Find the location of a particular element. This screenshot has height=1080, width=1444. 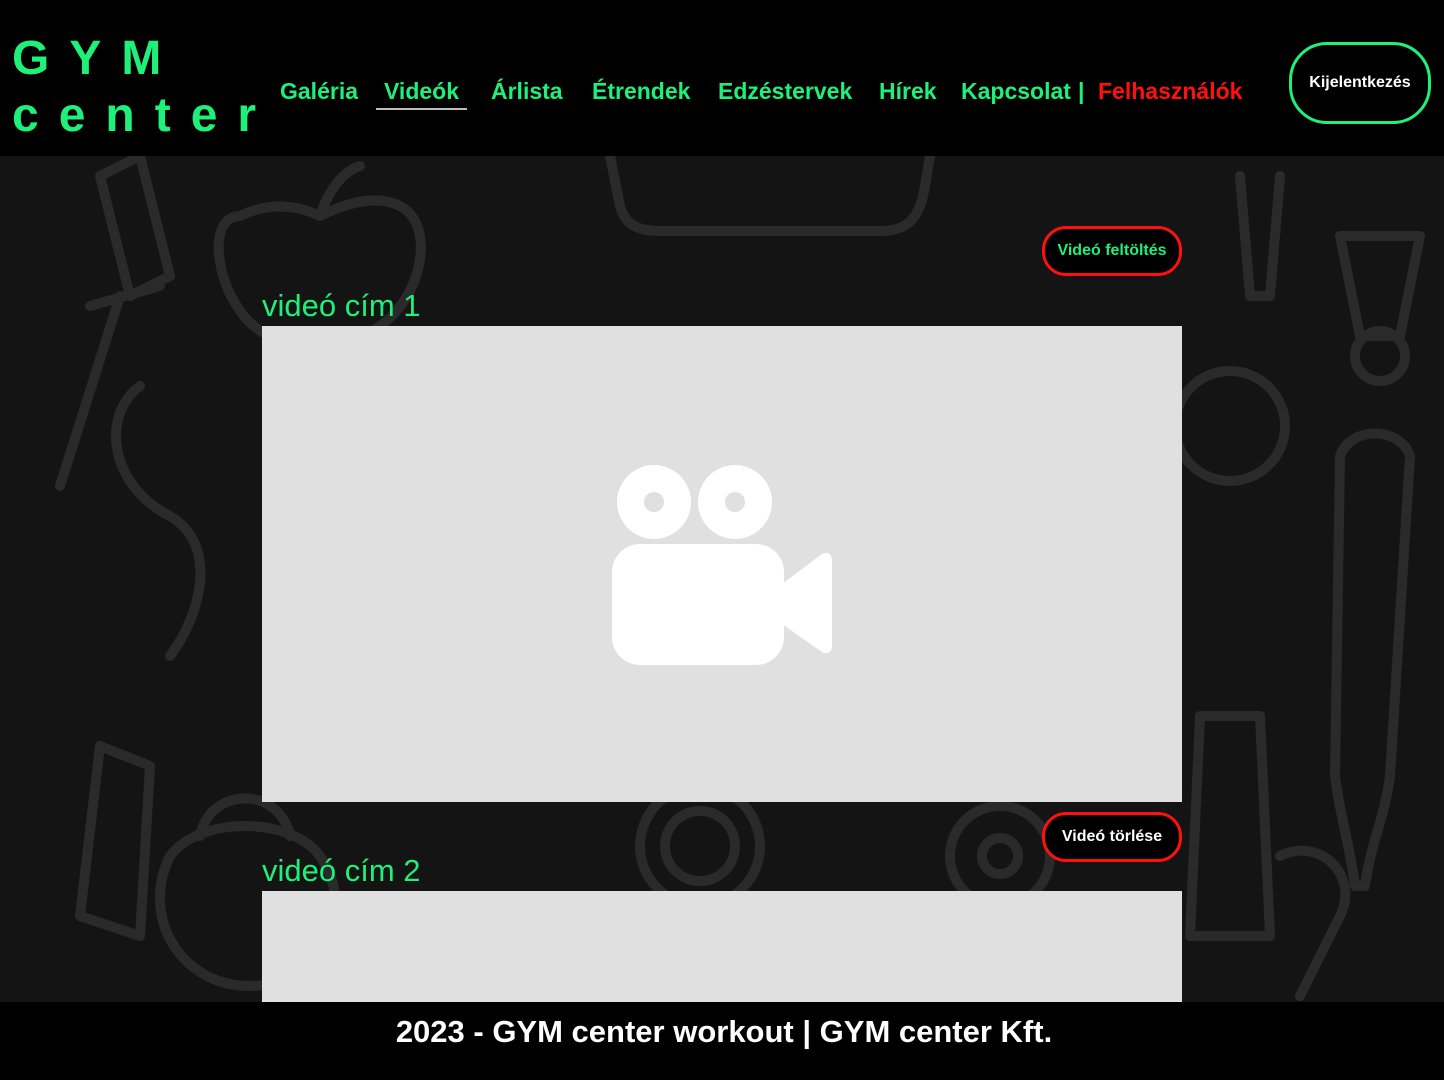

video-camera-icon is located at coordinates (722, 565).